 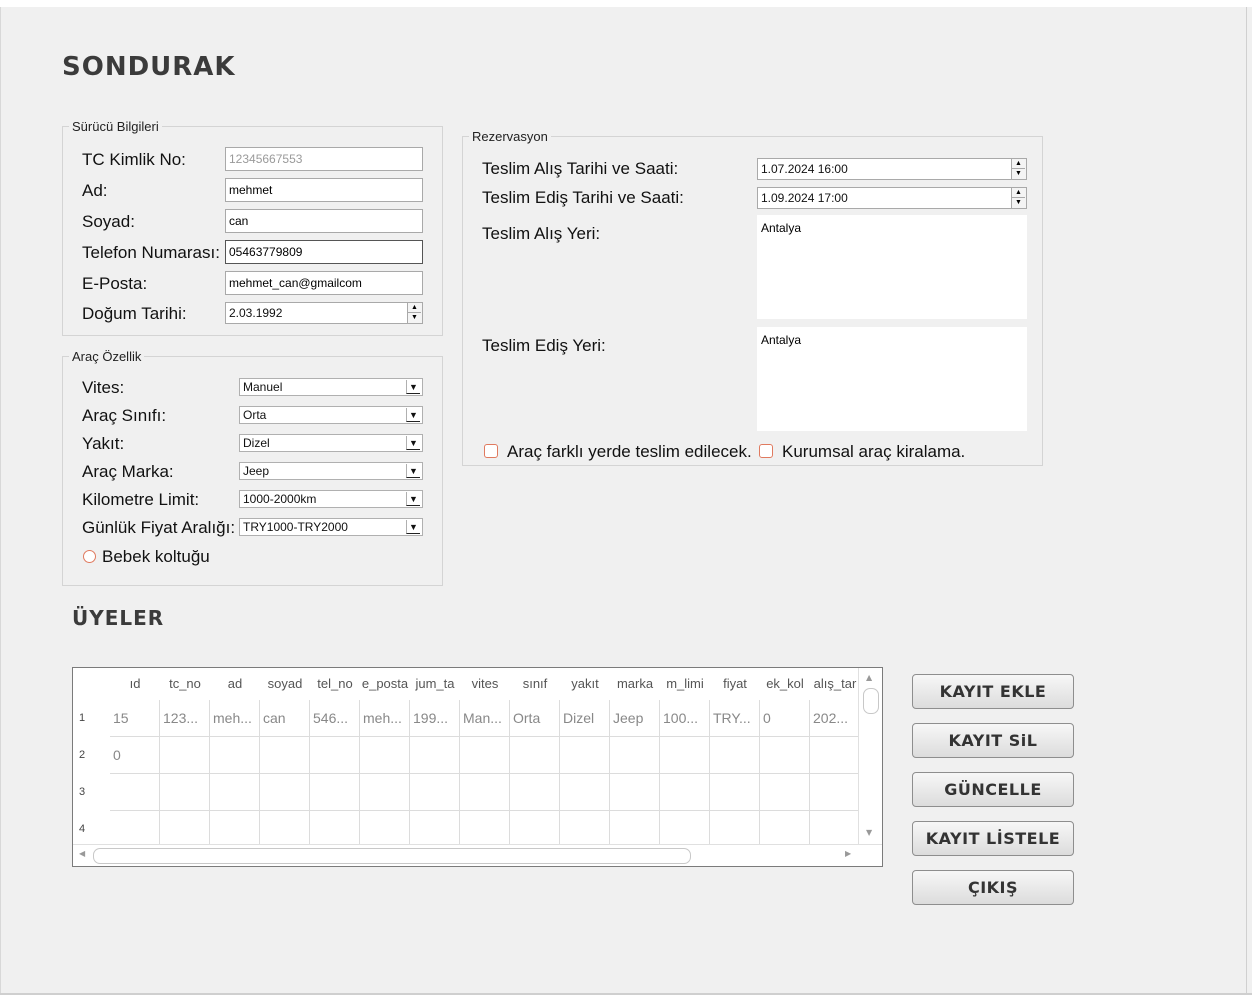 What do you see at coordinates (848, 853) in the screenshot?
I see `scroll-right-icon: ▶` at bounding box center [848, 853].